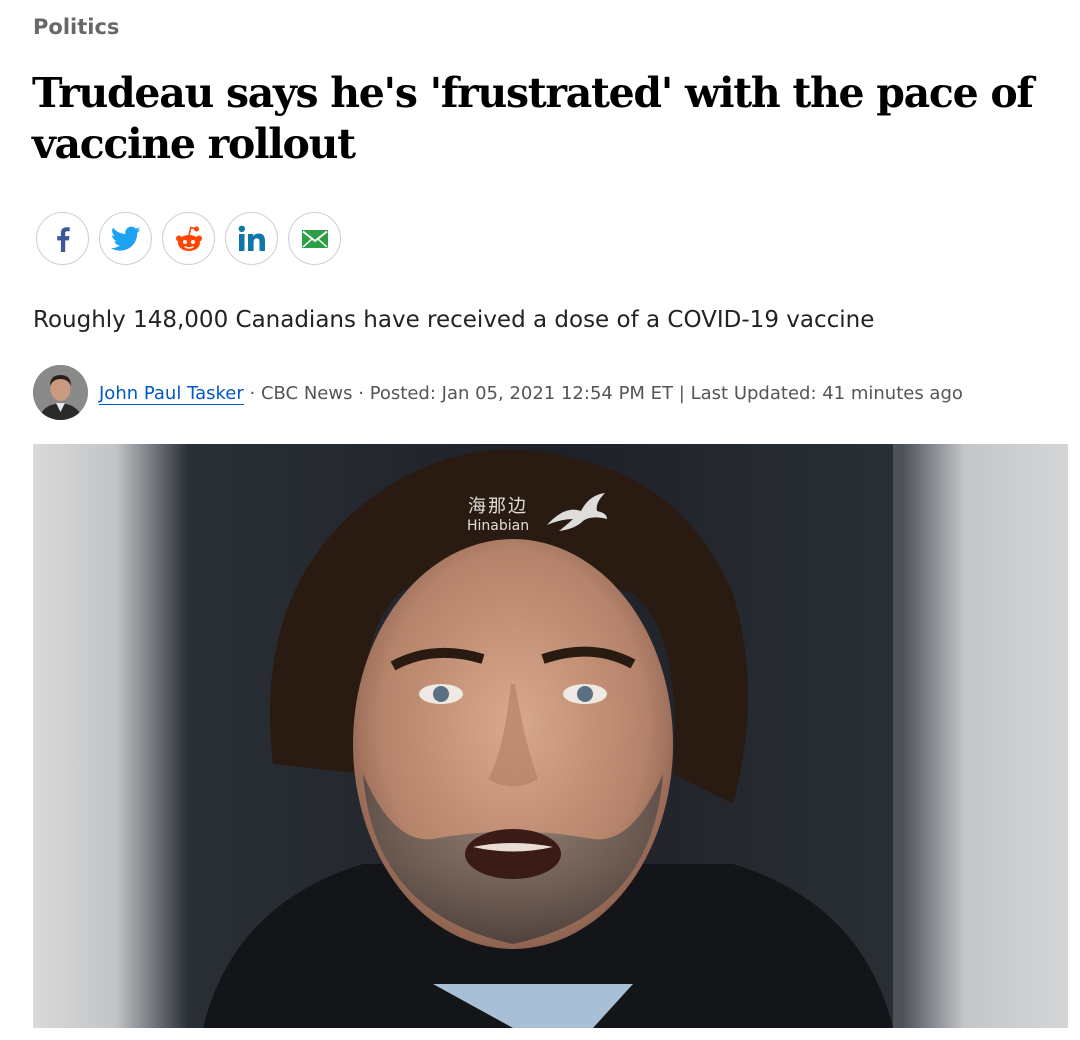  Describe the element at coordinates (537, 514) in the screenshot. I see `watermark: 海那边 Hinabian` at that location.